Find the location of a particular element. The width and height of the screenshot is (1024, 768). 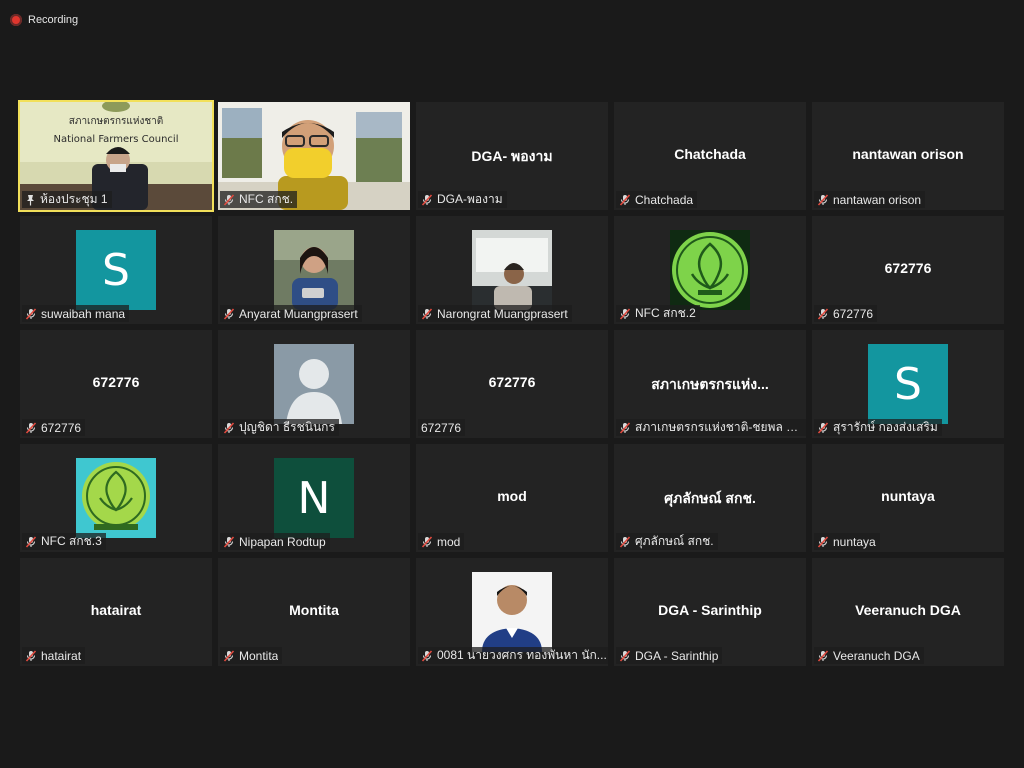

participant-tile: S สุรารักษ์ กองส่งเสริม is located at coordinates (908, 384).